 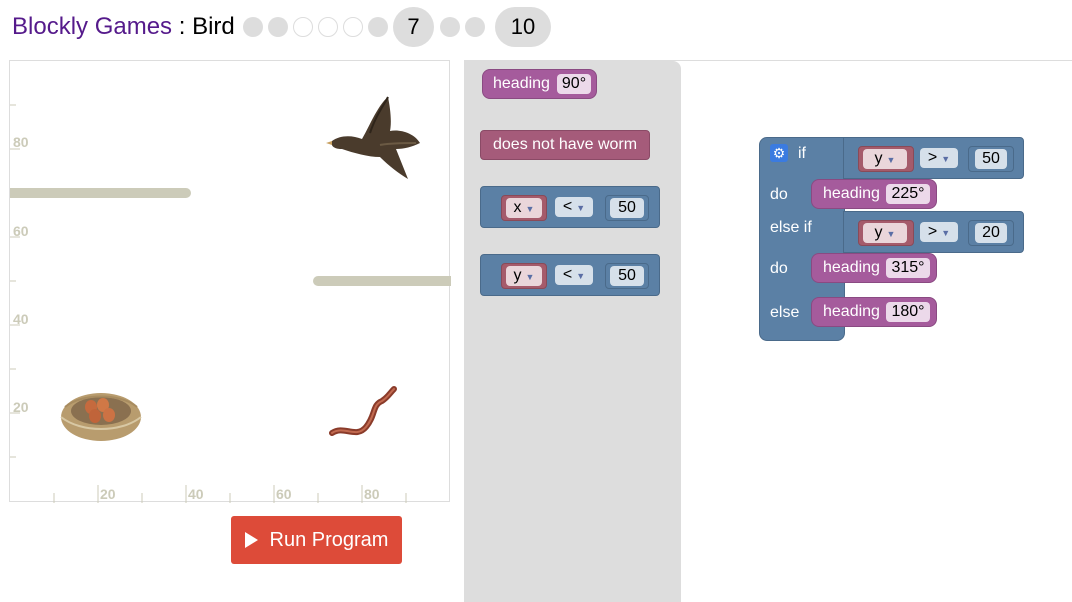 I want to click on cond2-var-text: y, so click(x=878, y=232).